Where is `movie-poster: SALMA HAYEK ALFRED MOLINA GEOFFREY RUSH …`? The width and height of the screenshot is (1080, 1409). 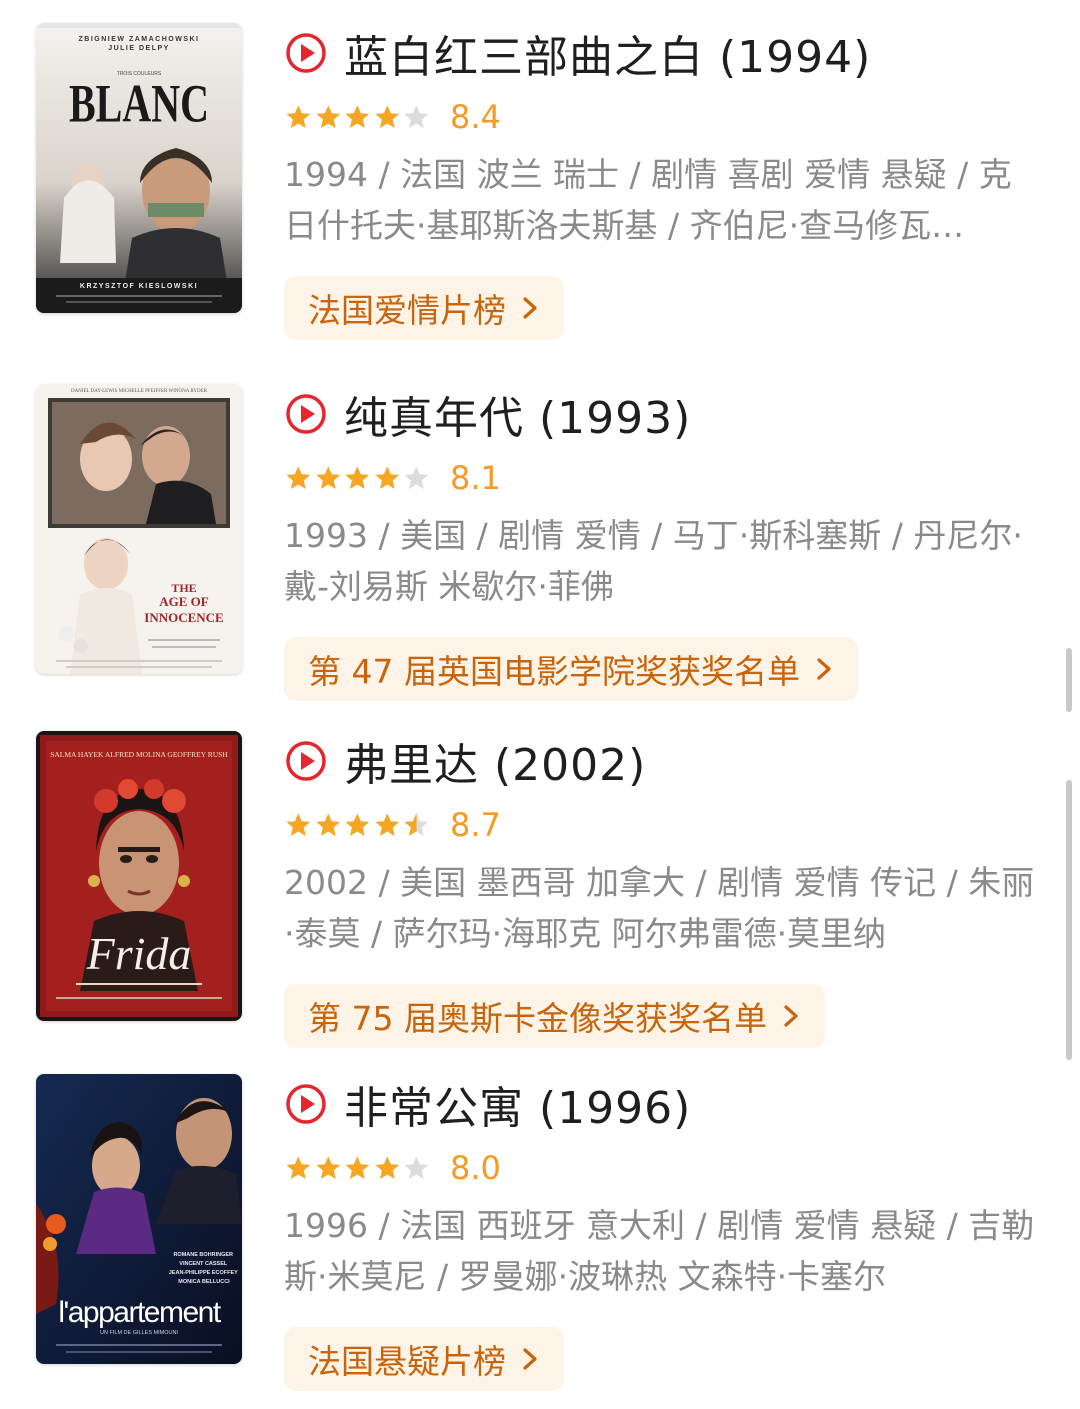
movie-poster: SALMA HAYEK ALFRED MOLINA GEOFFREY RUSH … is located at coordinates (139, 876).